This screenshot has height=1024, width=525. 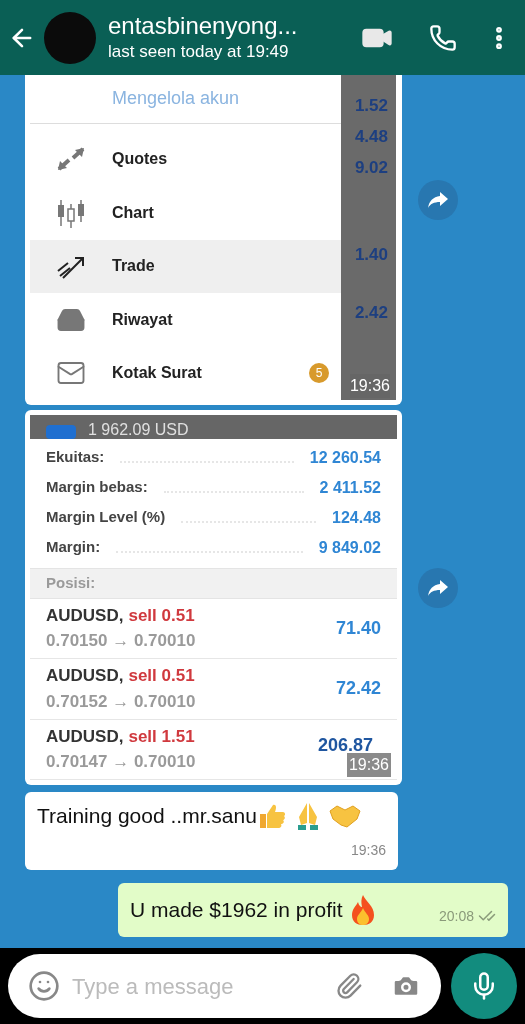 What do you see at coordinates (121, 762) in the screenshot?
I see `position-prices: 0.70147 → 0.70010` at bounding box center [121, 762].